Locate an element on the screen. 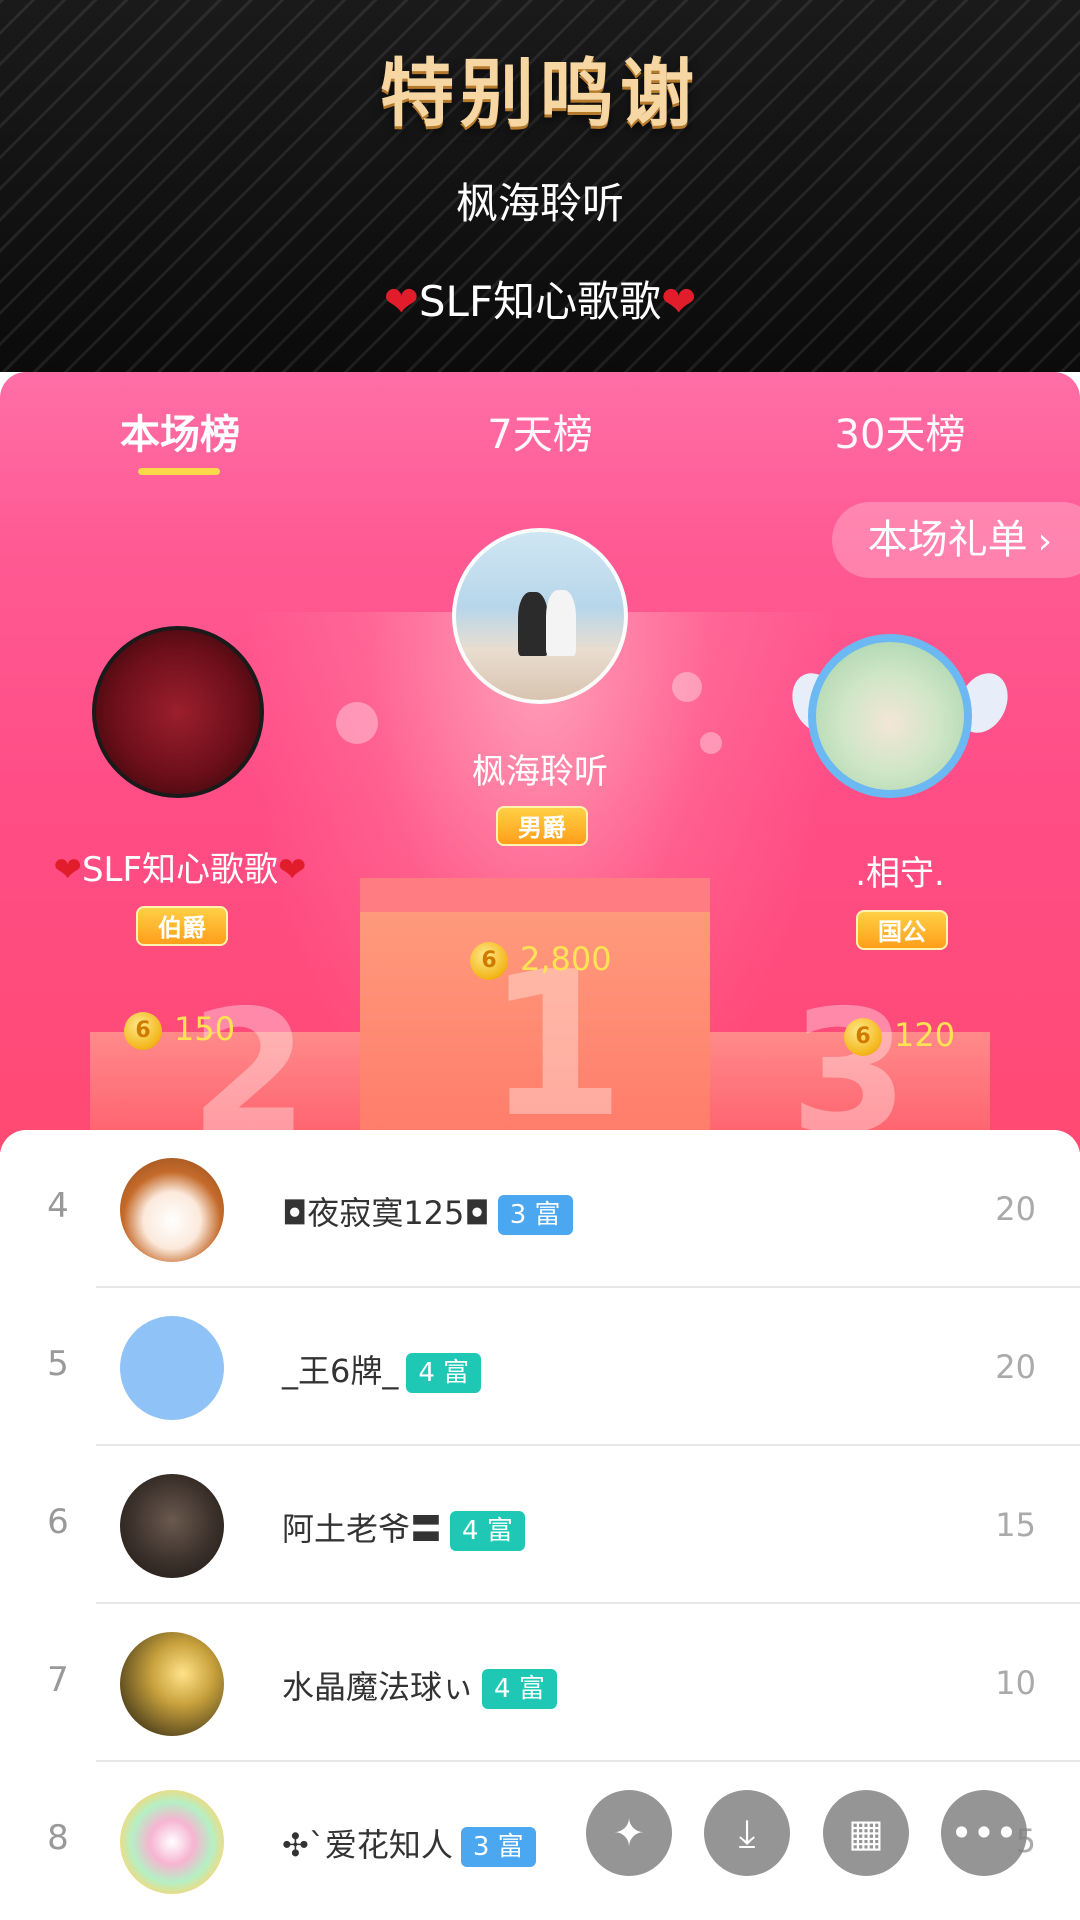  grid-icon: ▦ is located at coordinates (866, 1833).